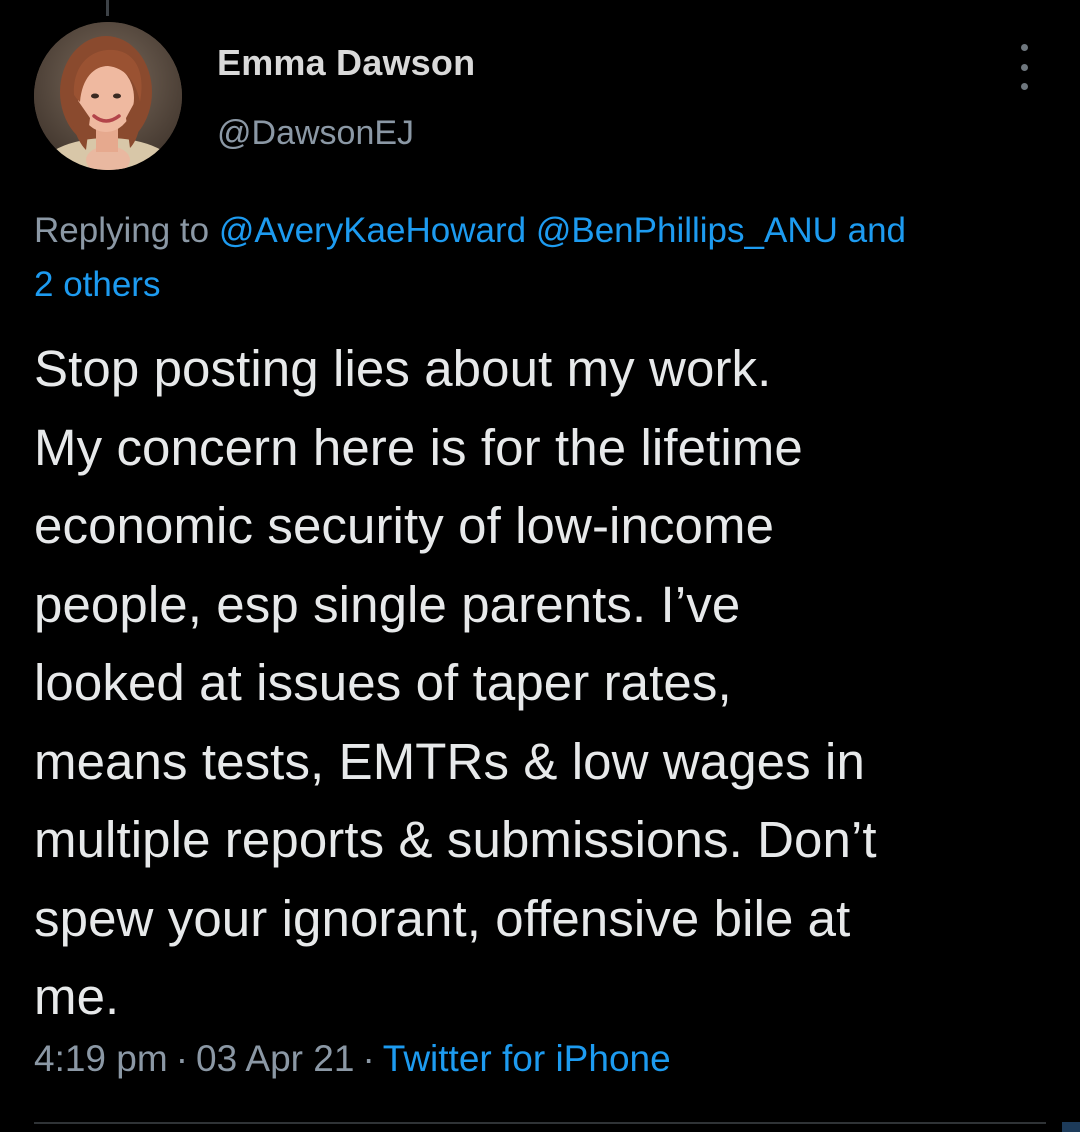 This screenshot has height=1132, width=1080. I want to click on tweet-text-line: people, esp single parents. I’ve, so click(387, 604).